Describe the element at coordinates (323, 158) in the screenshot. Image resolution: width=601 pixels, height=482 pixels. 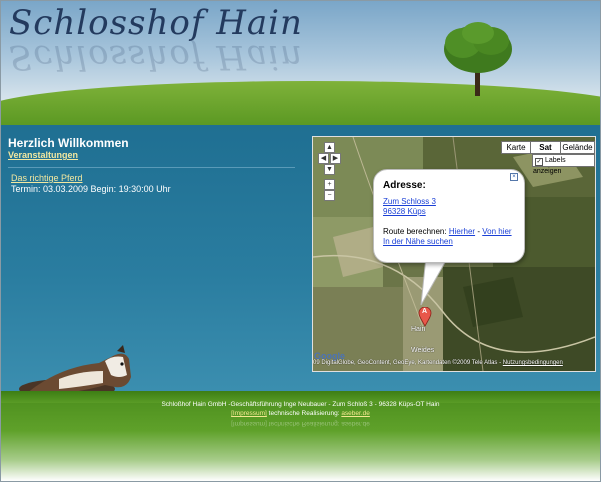
I see `pan-left-icon: ◀` at that location.